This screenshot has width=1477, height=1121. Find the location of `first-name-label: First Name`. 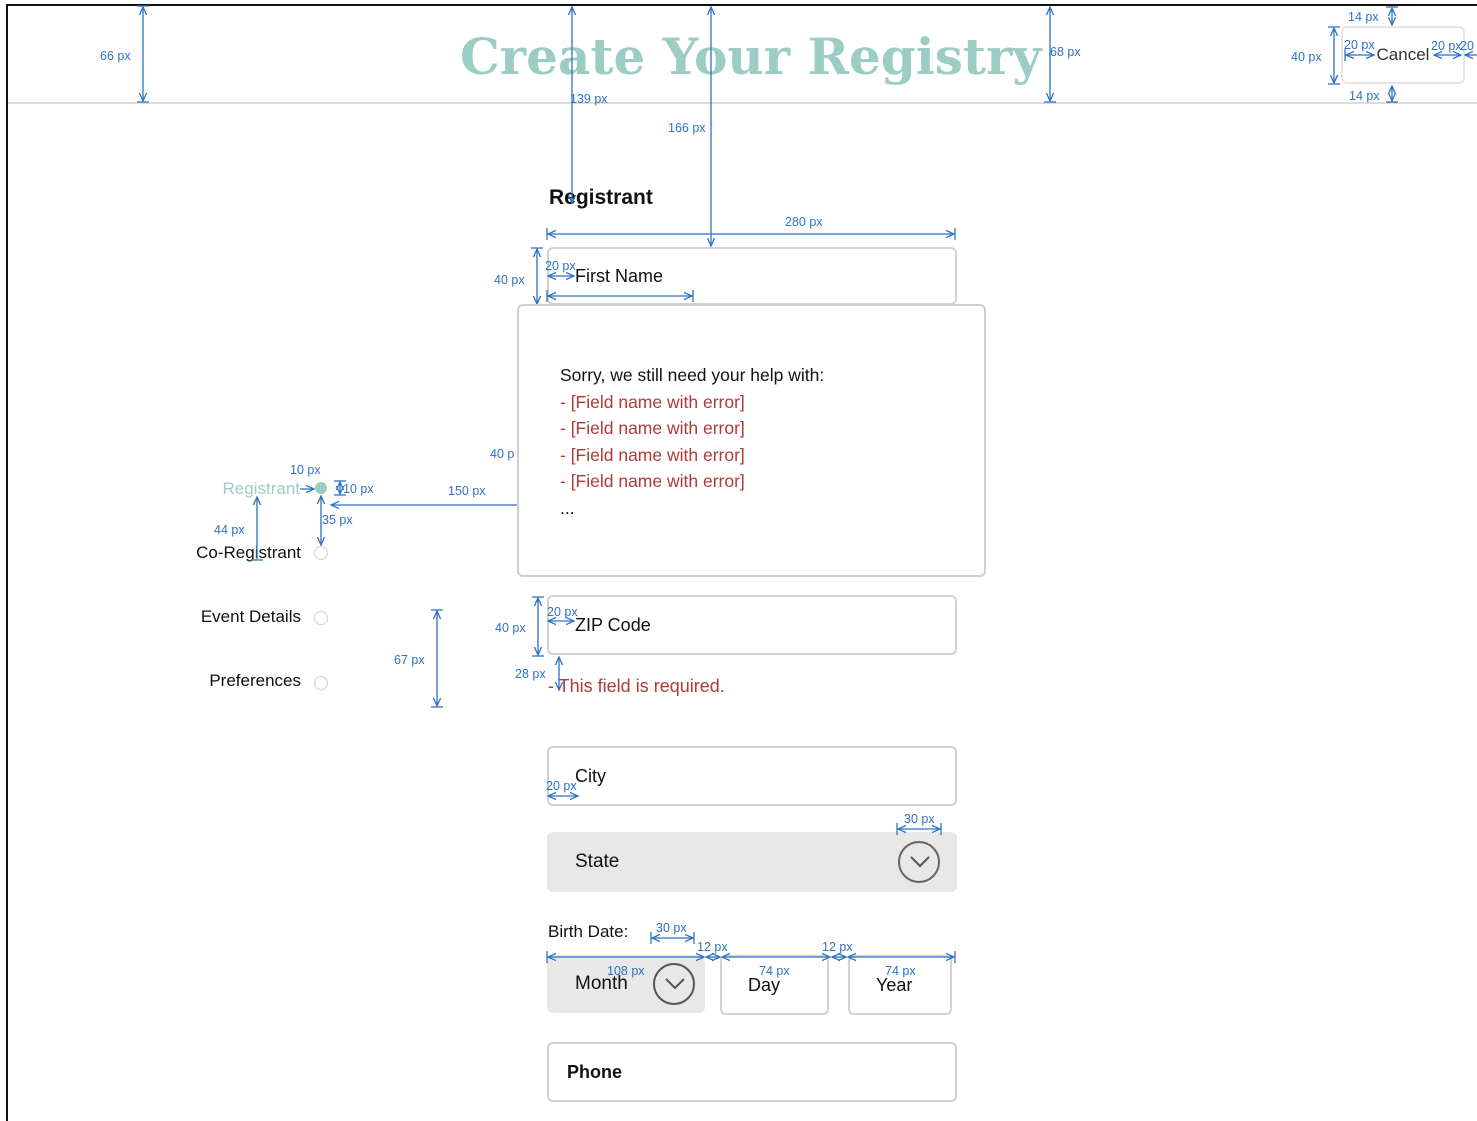

first-name-label: First Name is located at coordinates (619, 275).